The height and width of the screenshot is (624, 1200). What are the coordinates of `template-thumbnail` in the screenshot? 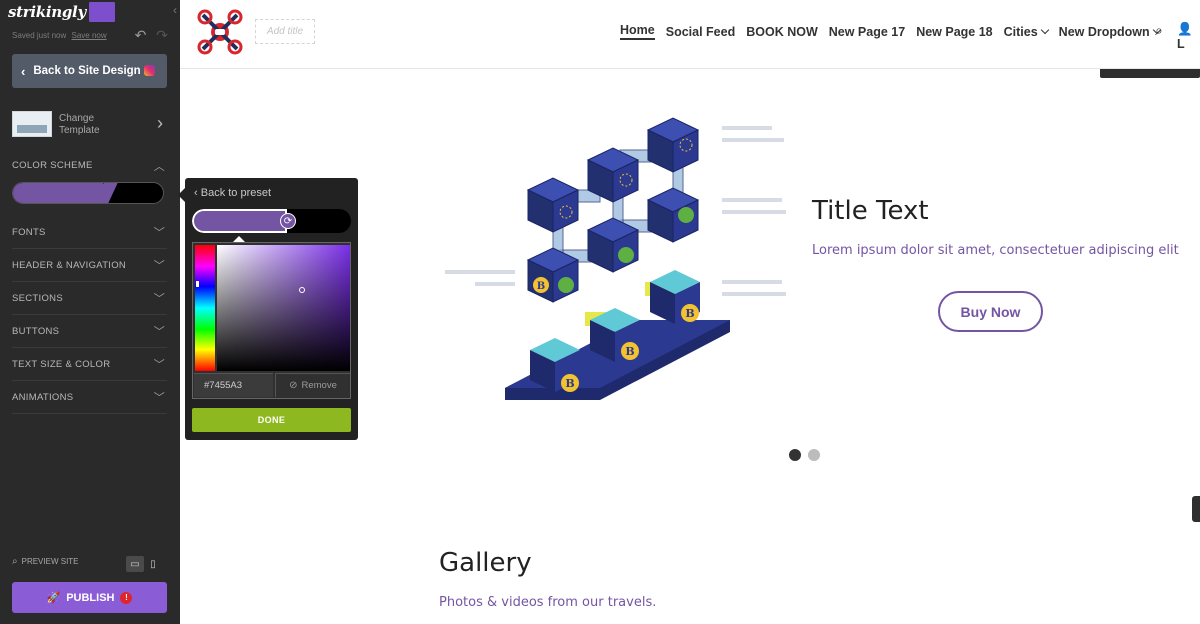 It's located at (32, 124).